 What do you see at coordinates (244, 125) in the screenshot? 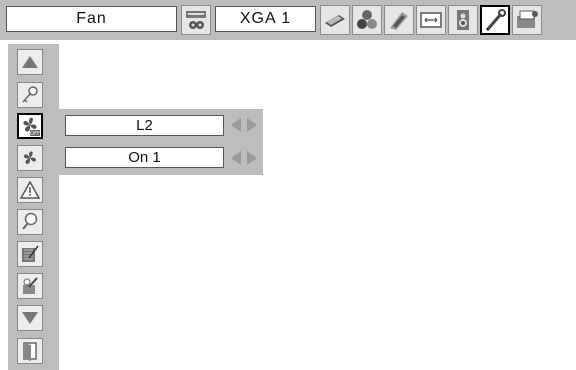
I see `fan-speed-adjust-arrows` at bounding box center [244, 125].